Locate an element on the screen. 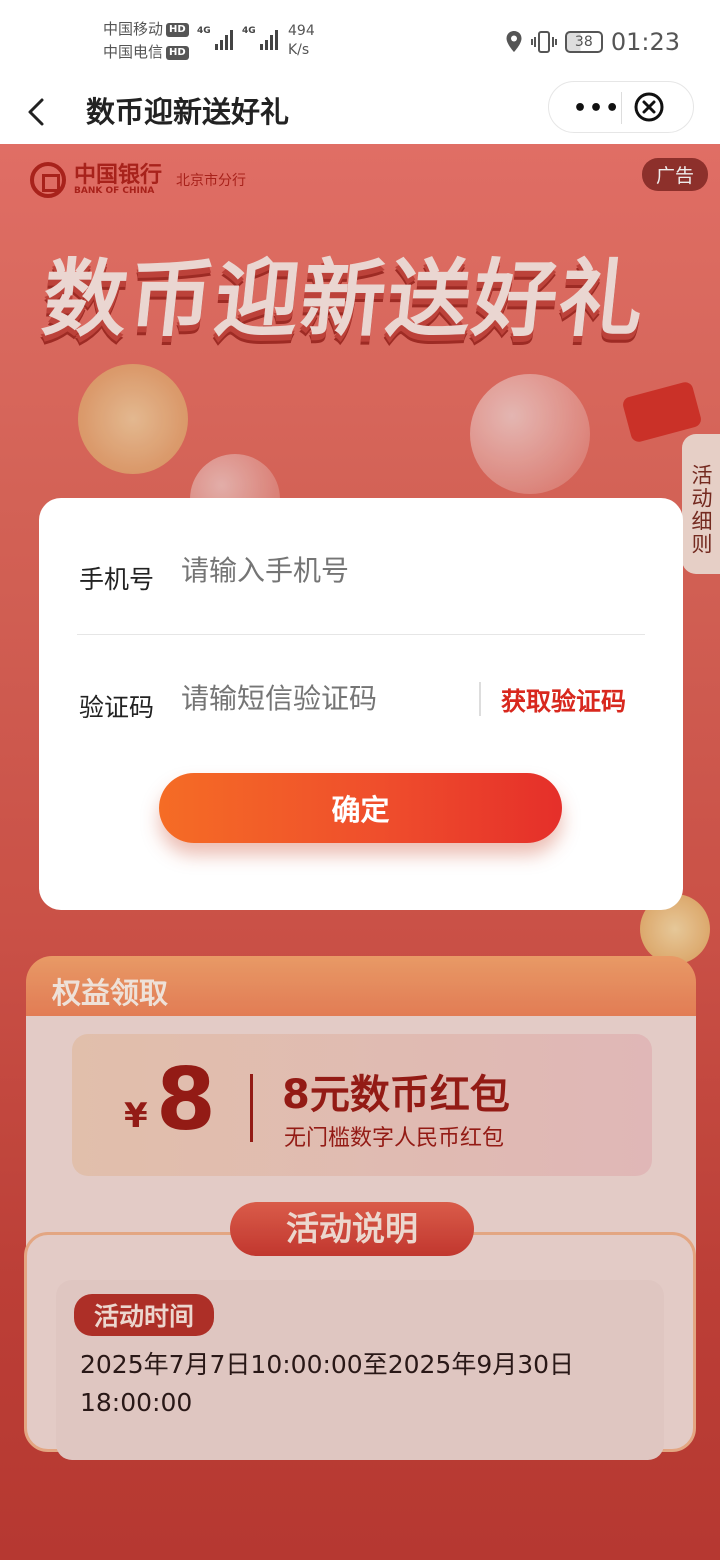 The height and width of the screenshot is (1560, 720). more-button: ••• is located at coordinates (597, 108).